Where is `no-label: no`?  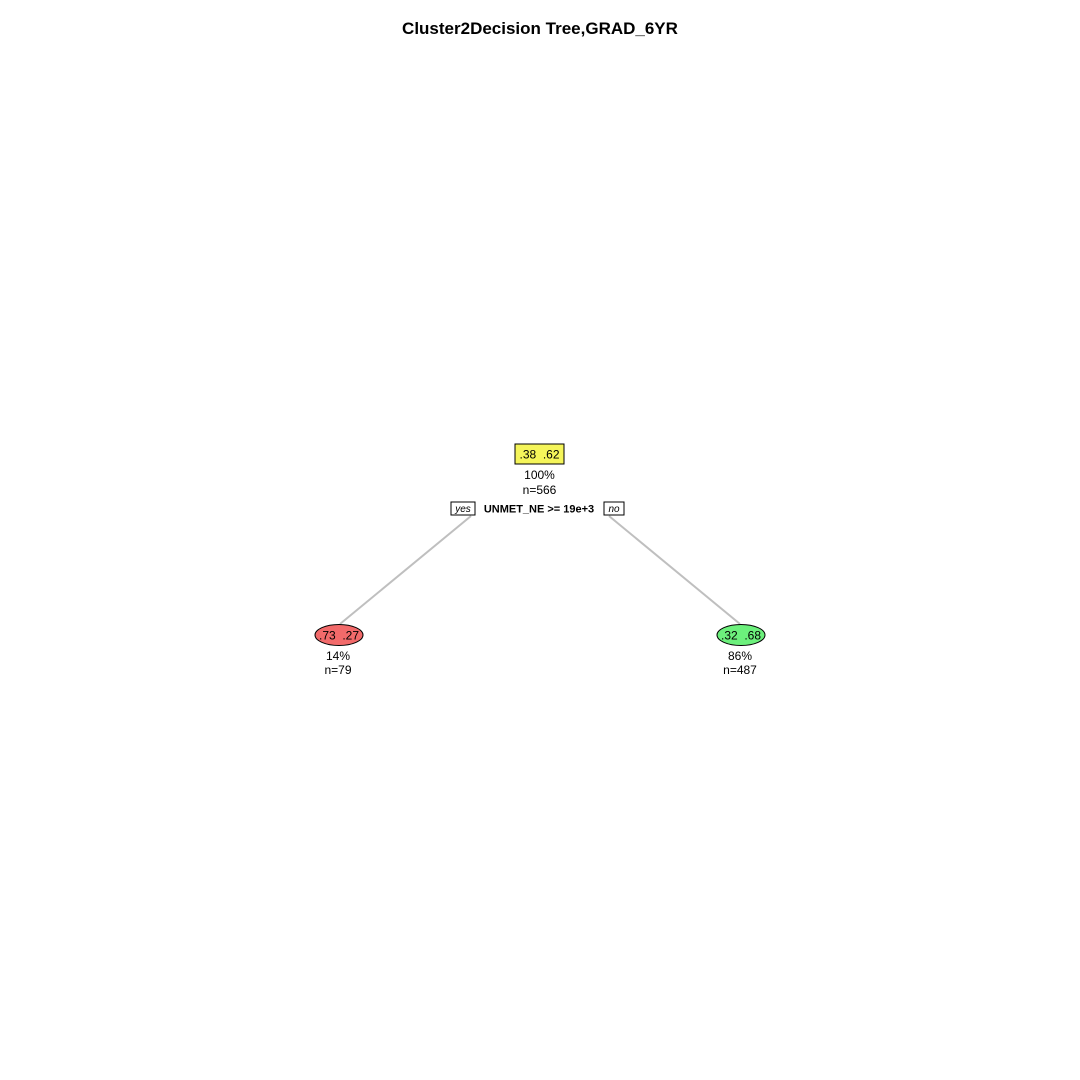 no-label: no is located at coordinates (614, 509).